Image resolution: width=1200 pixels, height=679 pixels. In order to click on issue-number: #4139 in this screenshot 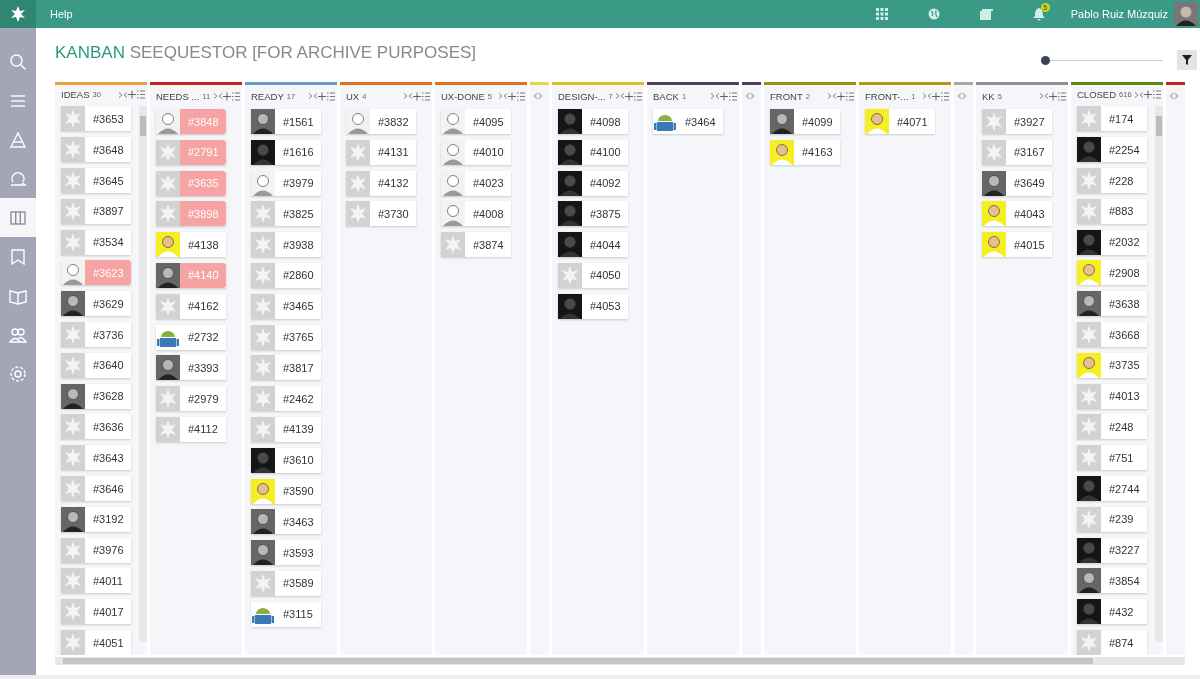, I will do `click(298, 430)`.